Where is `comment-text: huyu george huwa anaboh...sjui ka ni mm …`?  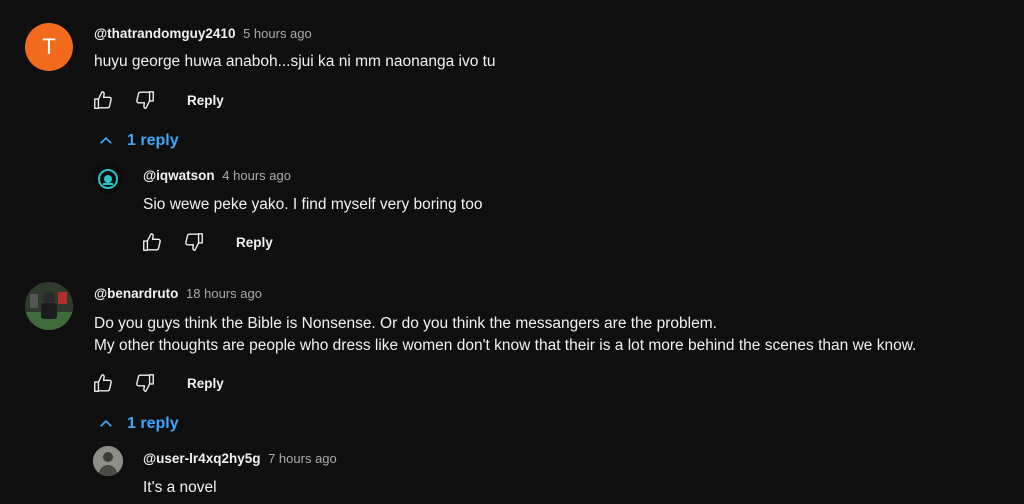 comment-text: huyu george huwa anaboh...sjui ka ni mm … is located at coordinates (295, 61).